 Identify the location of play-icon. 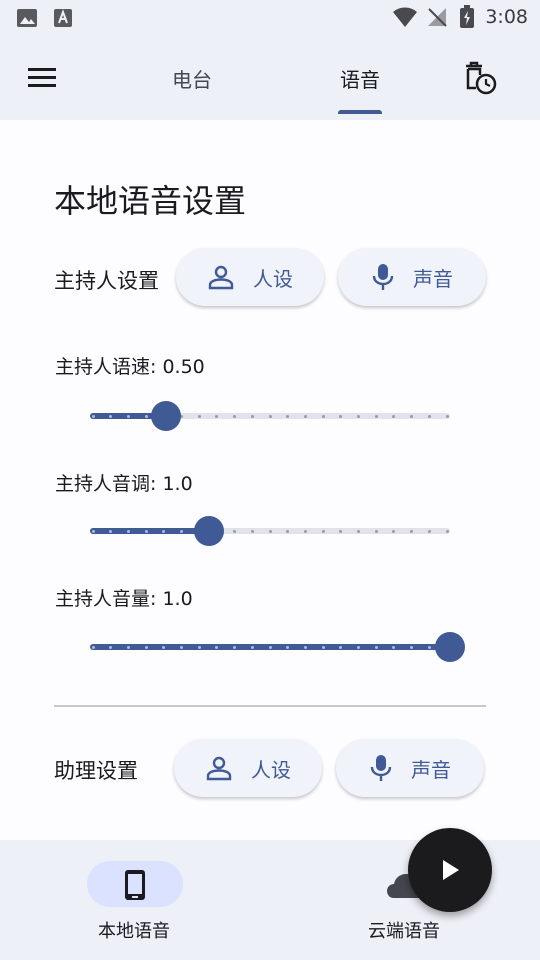
(451, 870).